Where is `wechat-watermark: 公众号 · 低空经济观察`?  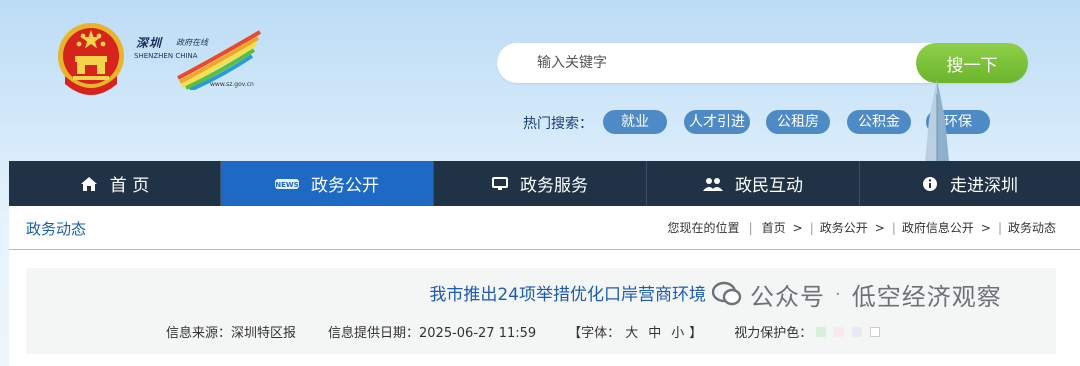
wechat-watermark: 公众号 · 低空经济观察 is located at coordinates (857, 294).